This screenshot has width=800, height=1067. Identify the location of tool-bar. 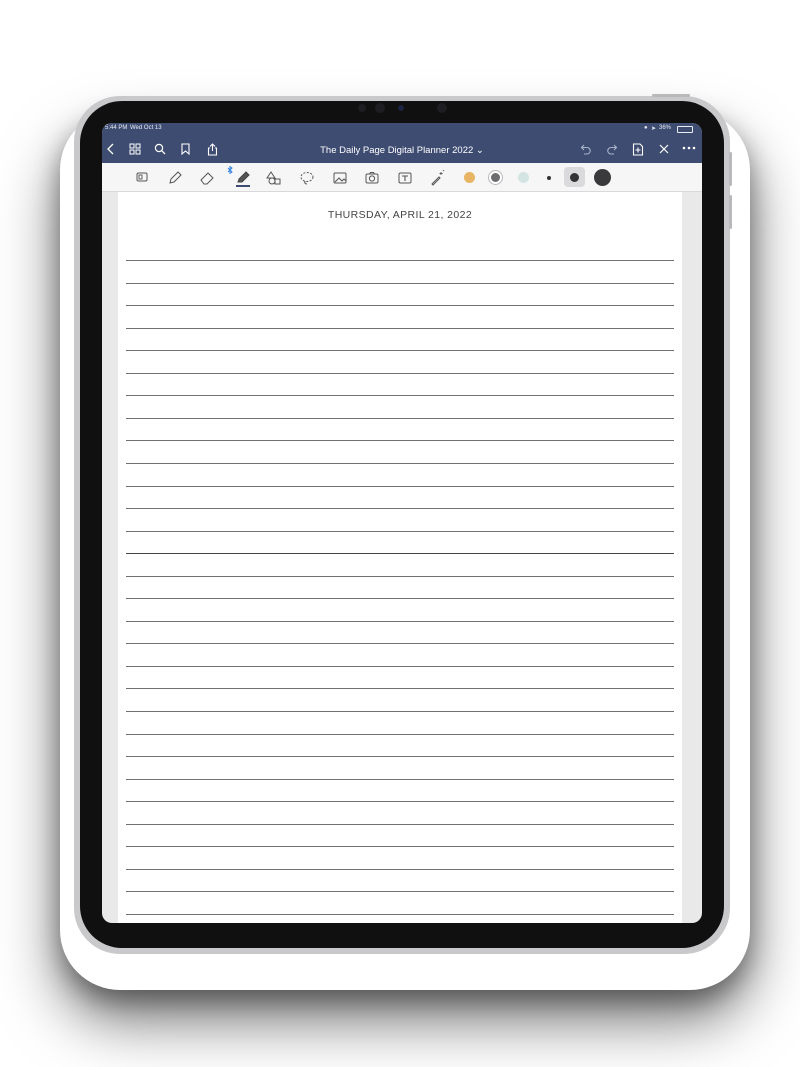
(402, 177).